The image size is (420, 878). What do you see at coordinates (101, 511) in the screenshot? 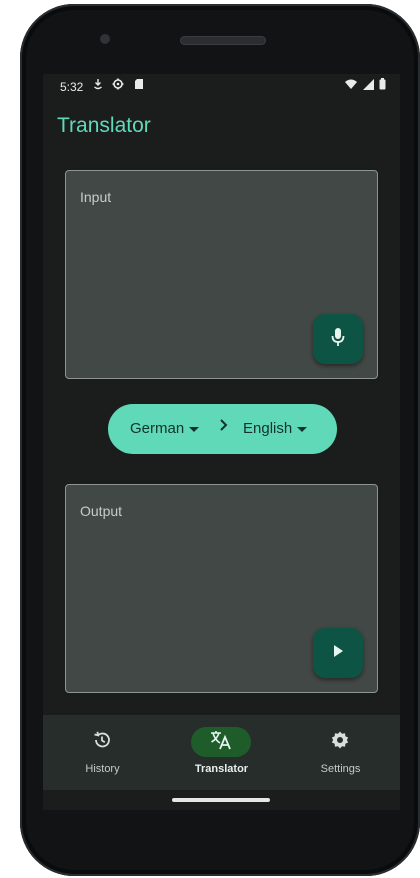
I see `output-label: Output` at bounding box center [101, 511].